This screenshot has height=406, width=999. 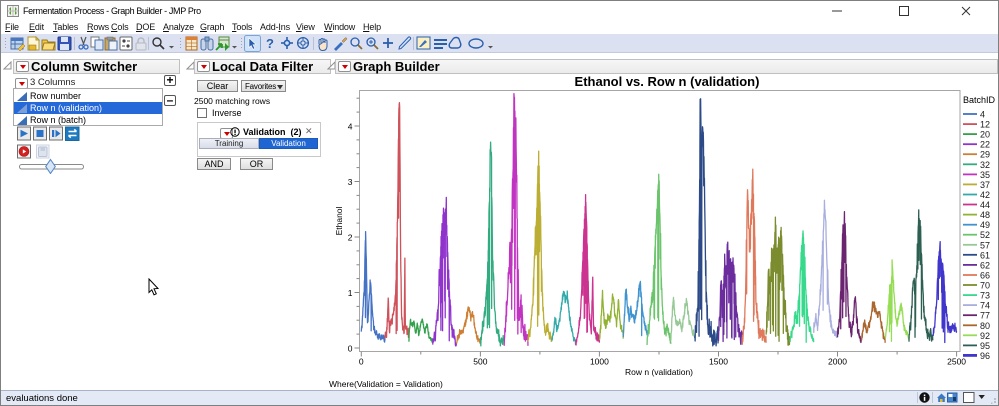 What do you see at coordinates (985, 145) in the screenshot?
I see `svg-text: 22` at bounding box center [985, 145].